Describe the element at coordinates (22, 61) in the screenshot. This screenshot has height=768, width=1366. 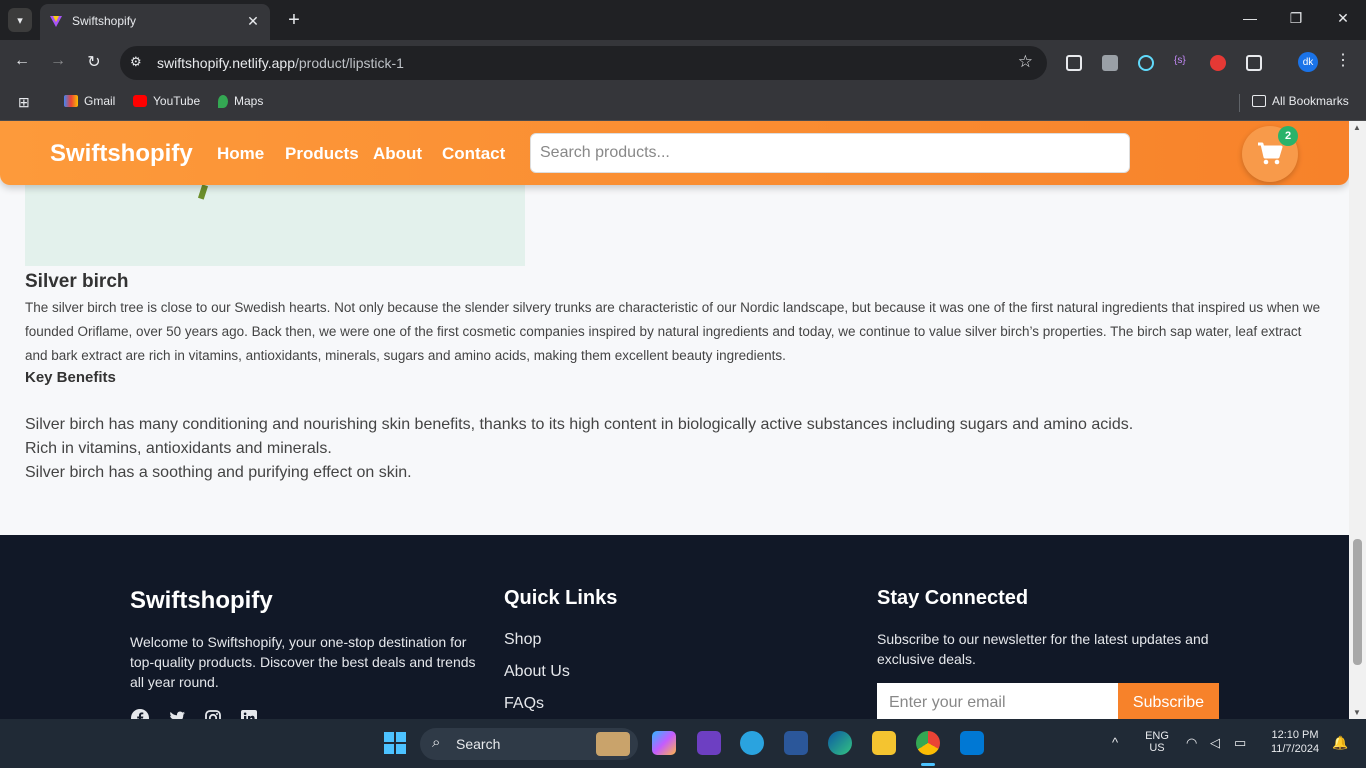
I see `back-button: ←` at that location.